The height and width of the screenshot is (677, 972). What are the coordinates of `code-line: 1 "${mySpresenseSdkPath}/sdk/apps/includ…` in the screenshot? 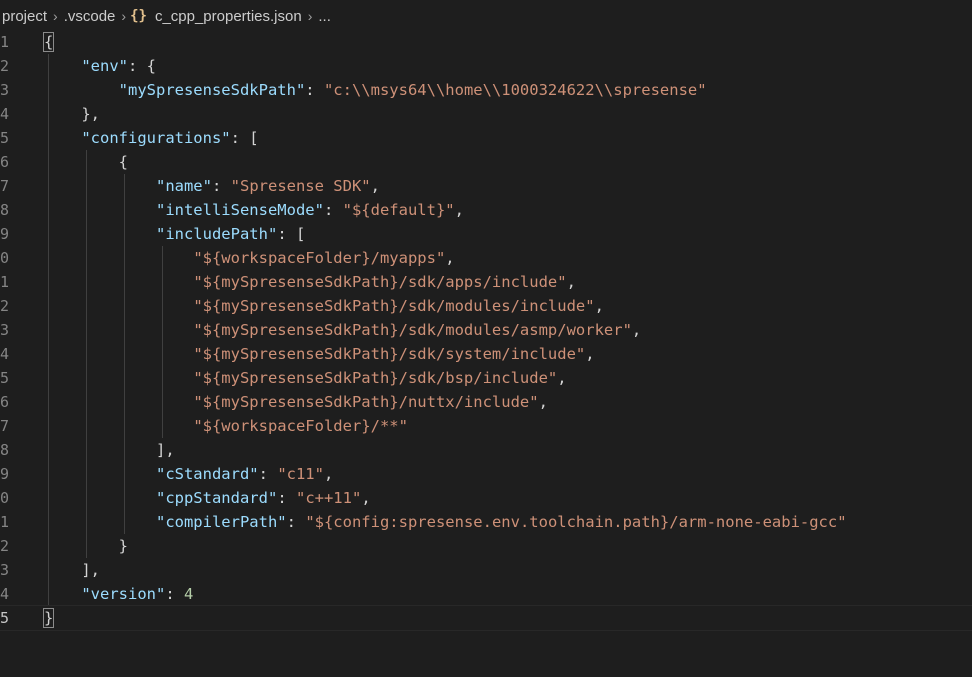 It's located at (486, 282).